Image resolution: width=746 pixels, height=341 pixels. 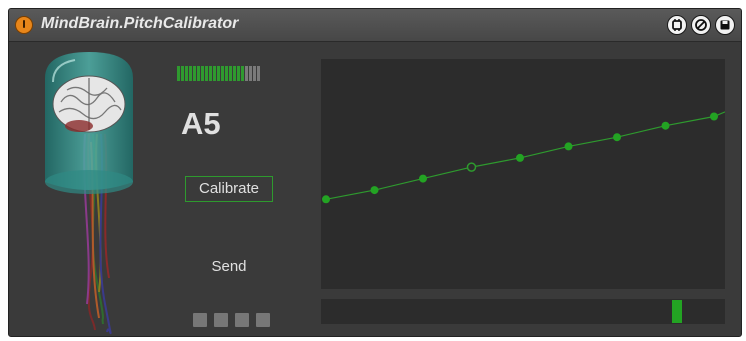 What do you see at coordinates (89, 104) in the screenshot?
I see `brain` at bounding box center [89, 104].